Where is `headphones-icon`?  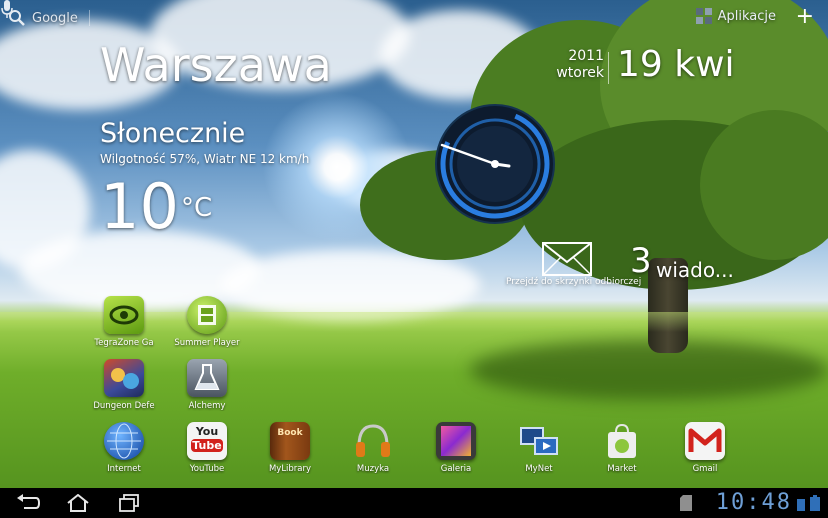 headphones-icon is located at coordinates (373, 441).